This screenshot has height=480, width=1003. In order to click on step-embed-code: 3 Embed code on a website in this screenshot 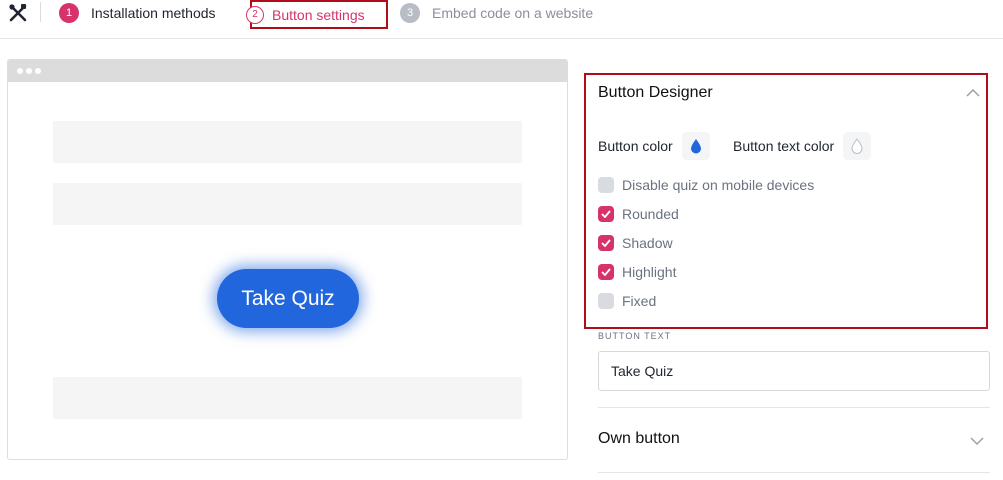, I will do `click(496, 13)`.